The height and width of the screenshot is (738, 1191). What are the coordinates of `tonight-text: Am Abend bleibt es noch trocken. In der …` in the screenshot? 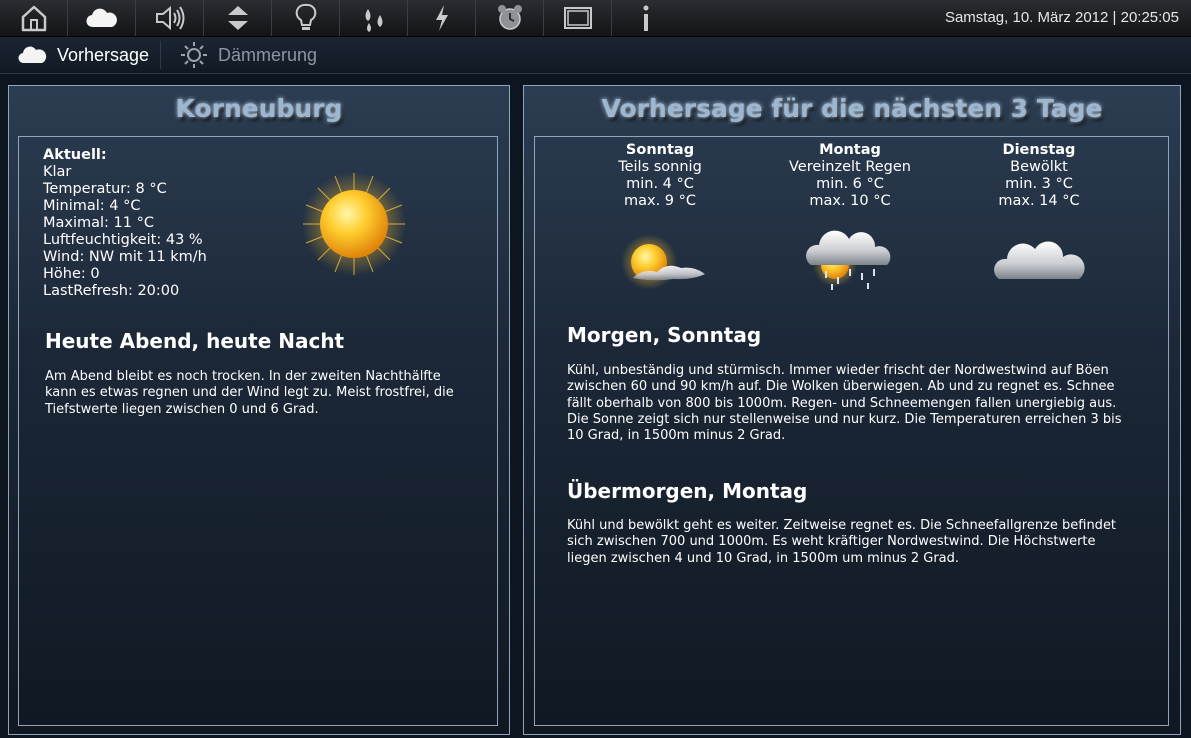 It's located at (249, 393).